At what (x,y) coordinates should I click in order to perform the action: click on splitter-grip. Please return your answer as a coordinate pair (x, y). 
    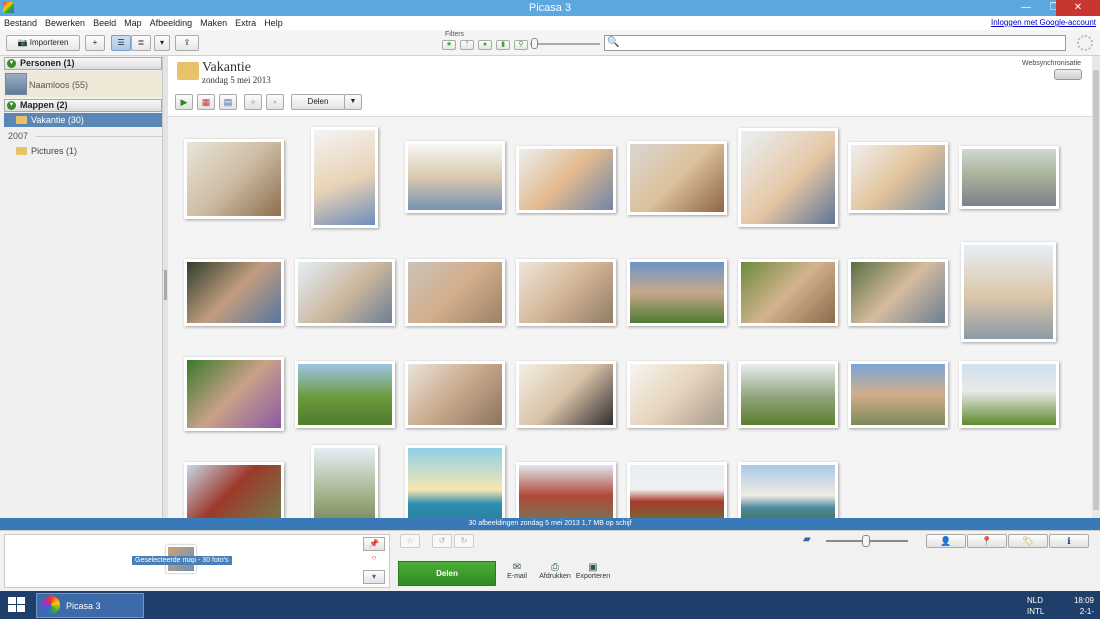
    Looking at the image, I should click on (165, 285).